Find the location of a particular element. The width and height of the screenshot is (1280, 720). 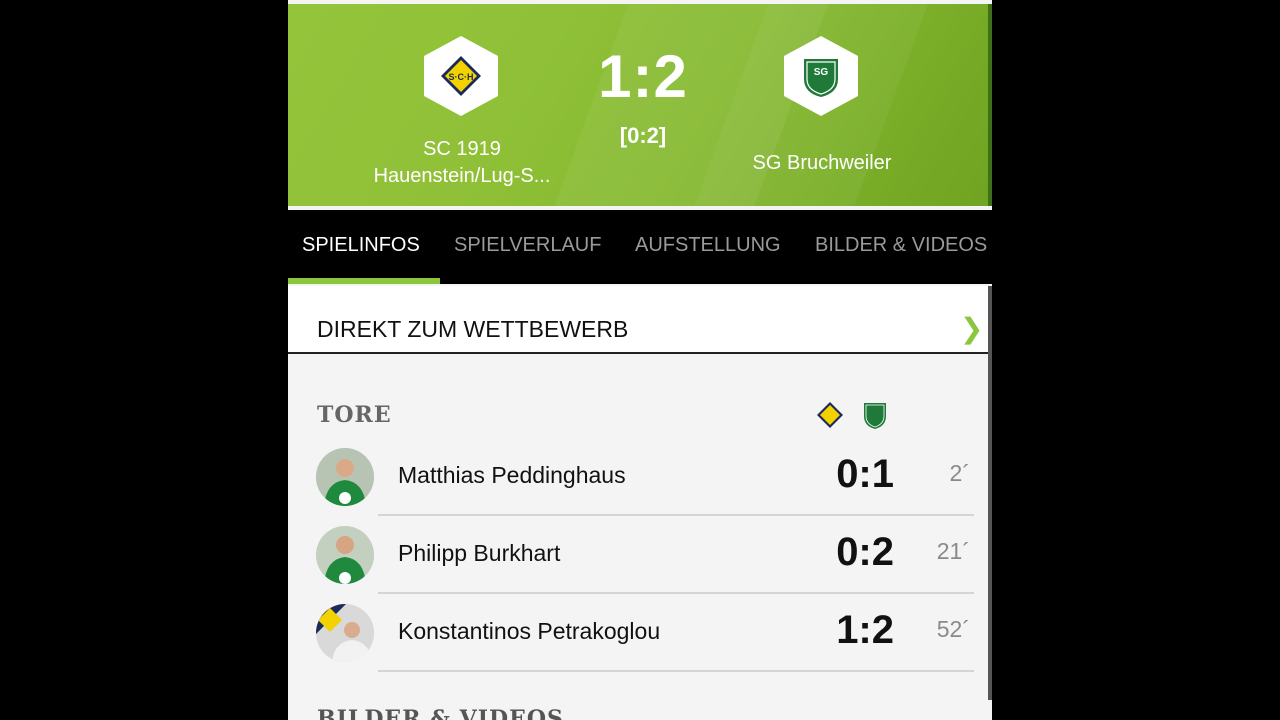

away-team-name: SG Bruchweiler is located at coordinates (822, 163).